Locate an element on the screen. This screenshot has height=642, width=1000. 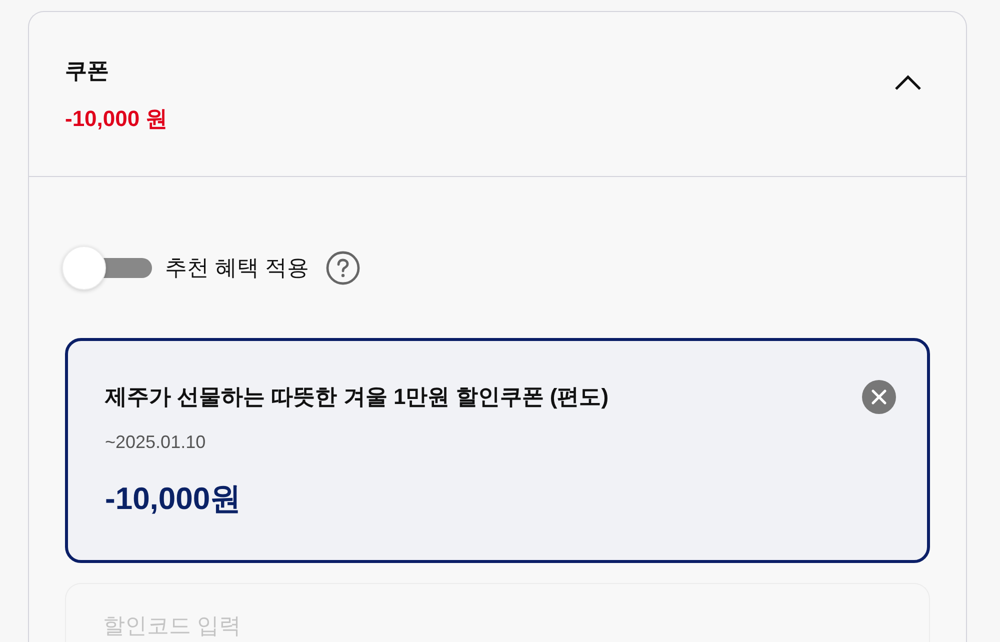
section-title: 쿠폰 is located at coordinates (87, 71).